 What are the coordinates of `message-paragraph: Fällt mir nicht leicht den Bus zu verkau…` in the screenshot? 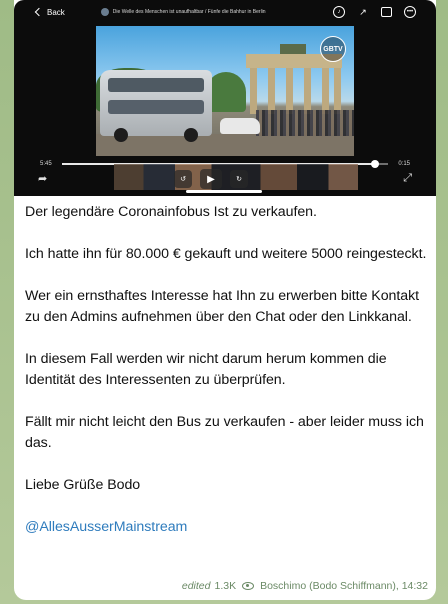 It's located at (224, 432).